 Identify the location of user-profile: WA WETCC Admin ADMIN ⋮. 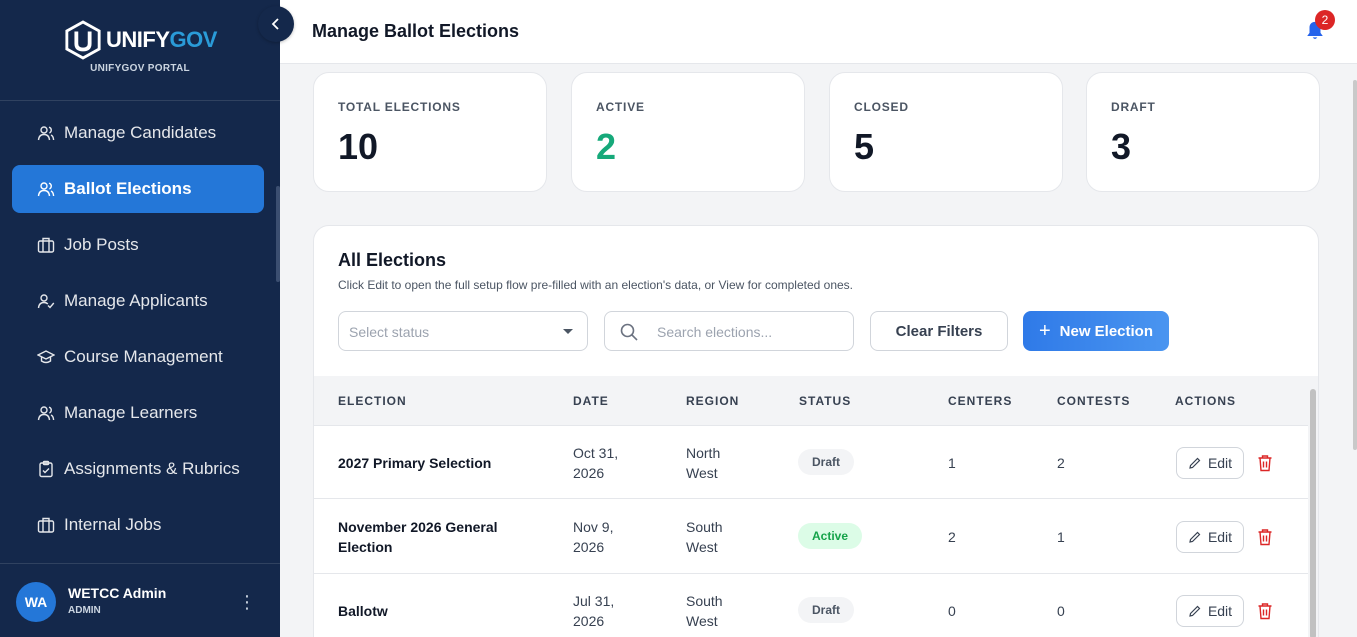
(140, 600).